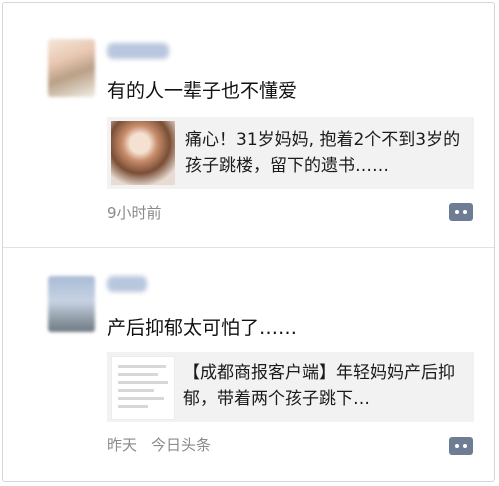 The image size is (499, 486). I want to click on post-meta: 9小时前, so click(134, 212).